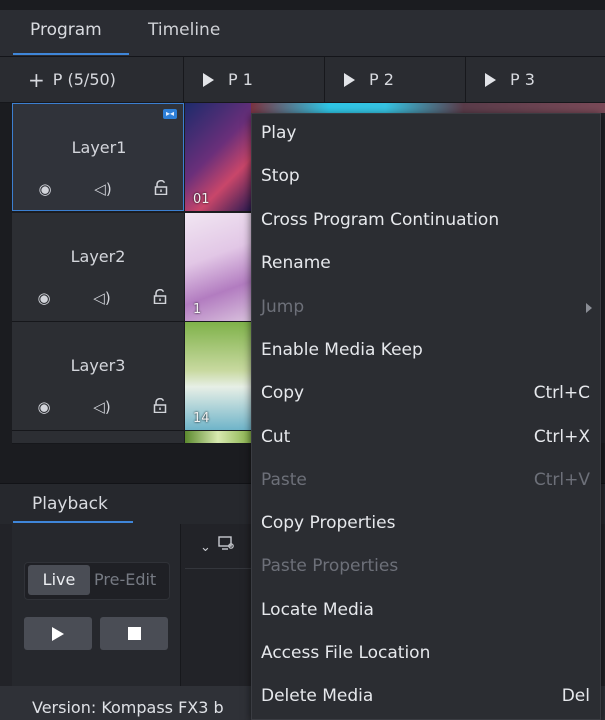 Image resolution: width=605 pixels, height=720 pixels. What do you see at coordinates (98, 267) in the screenshot?
I see `layer-row-2: Layer2 ◉ ◁)` at bounding box center [98, 267].